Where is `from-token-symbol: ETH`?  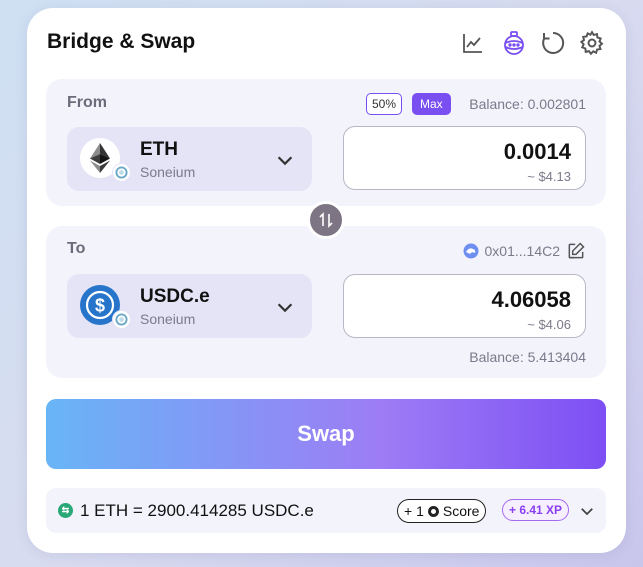
from-token-symbol: ETH is located at coordinates (159, 149).